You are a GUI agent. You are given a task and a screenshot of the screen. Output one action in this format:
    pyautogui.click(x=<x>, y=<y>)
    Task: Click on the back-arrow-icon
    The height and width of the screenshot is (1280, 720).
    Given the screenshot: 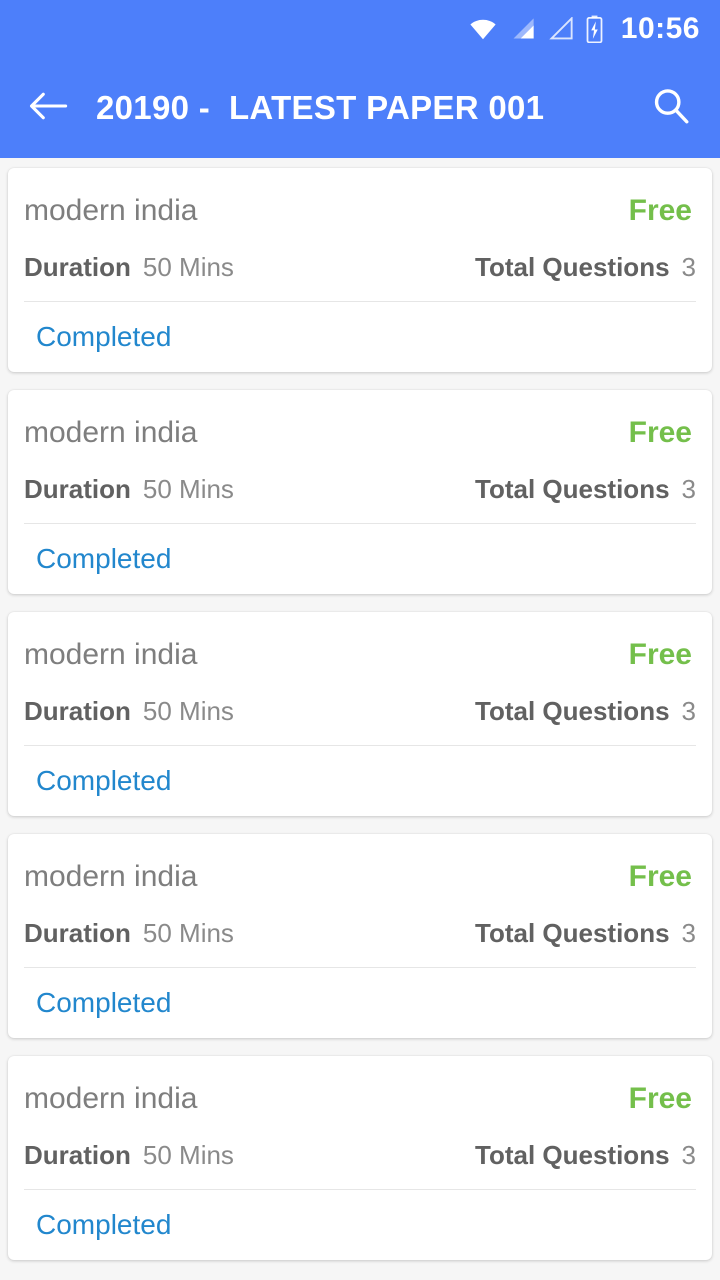 What is the action you would take?
    pyautogui.click(x=48, y=108)
    